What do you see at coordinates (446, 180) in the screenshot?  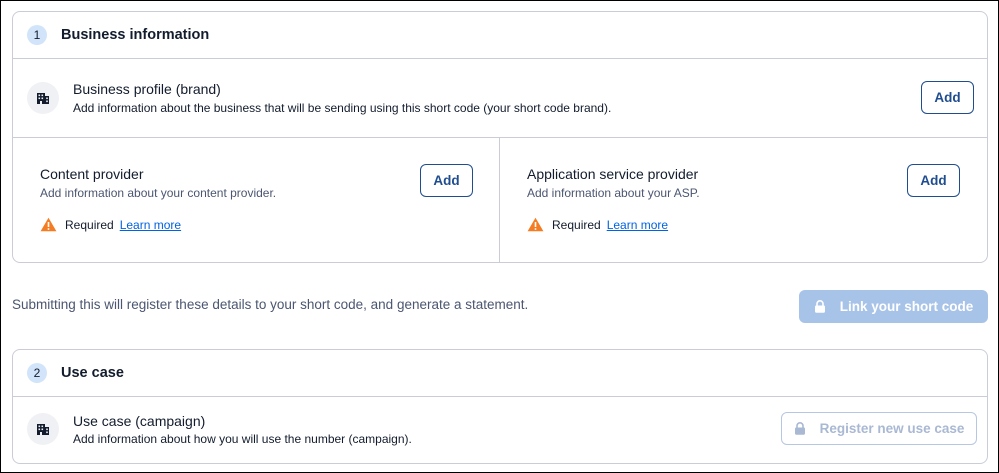 I see `add-content-provider-button: Add` at bounding box center [446, 180].